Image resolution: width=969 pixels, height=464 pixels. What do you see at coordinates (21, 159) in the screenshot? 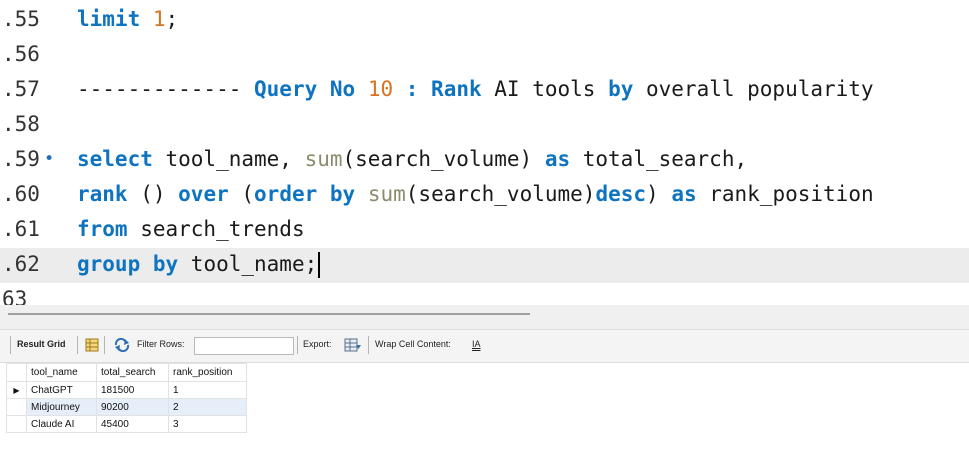
I see `line-number: .59` at bounding box center [21, 159].